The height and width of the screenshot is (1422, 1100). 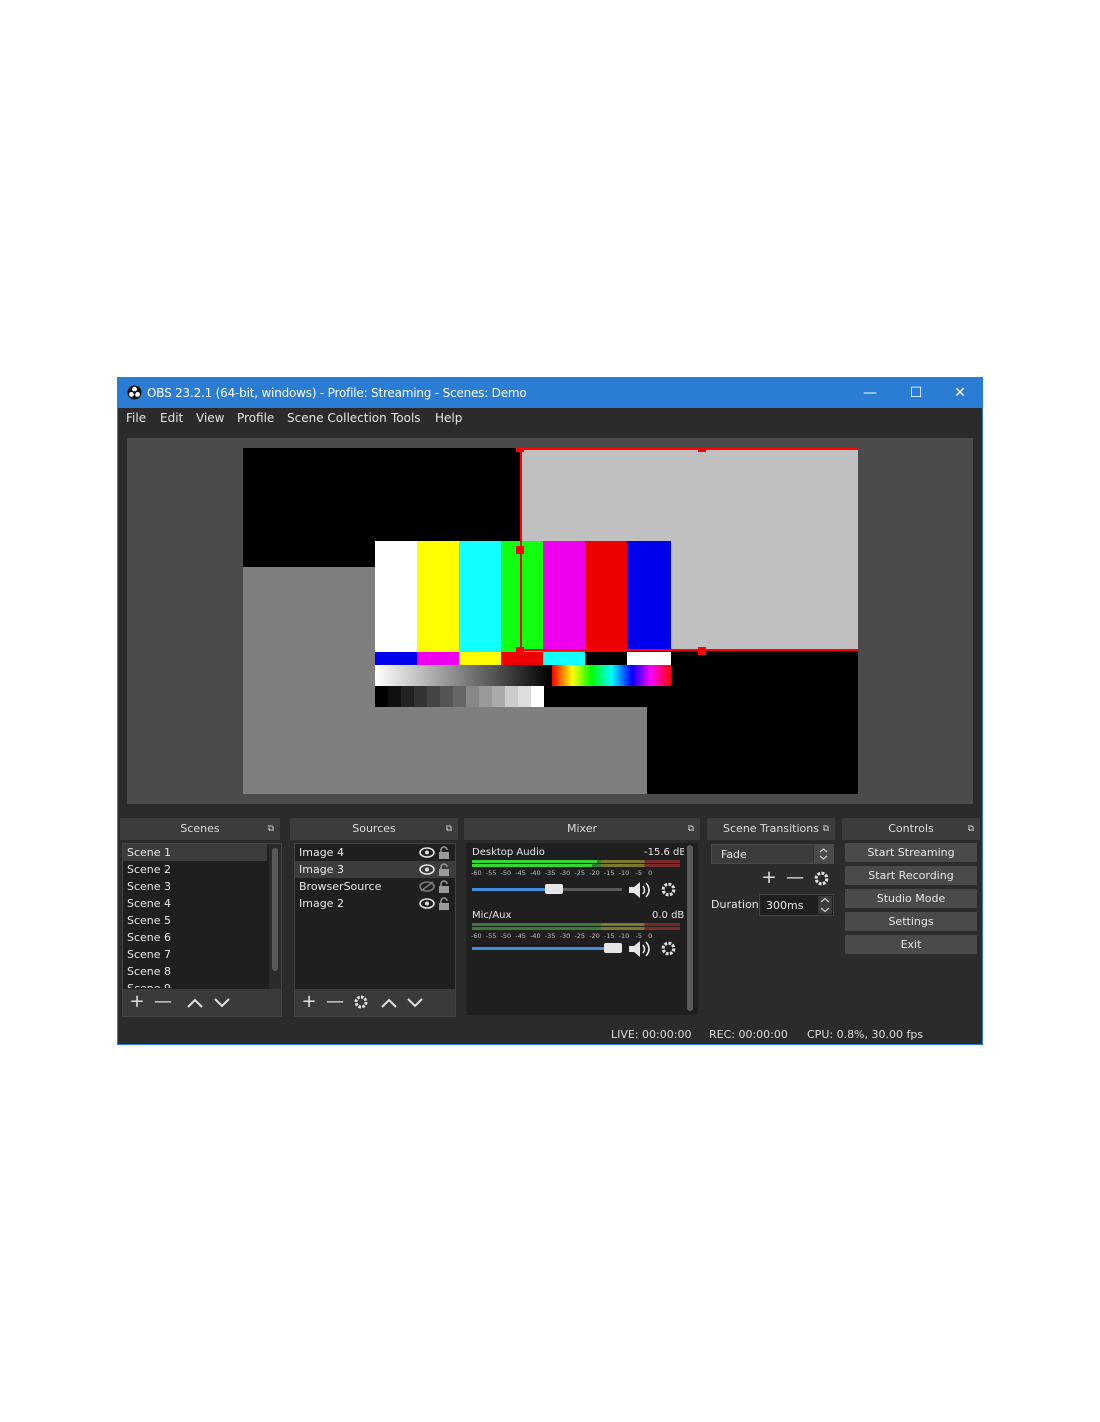 What do you see at coordinates (195, 886) in the screenshot?
I see `scene-item: Scene 3` at bounding box center [195, 886].